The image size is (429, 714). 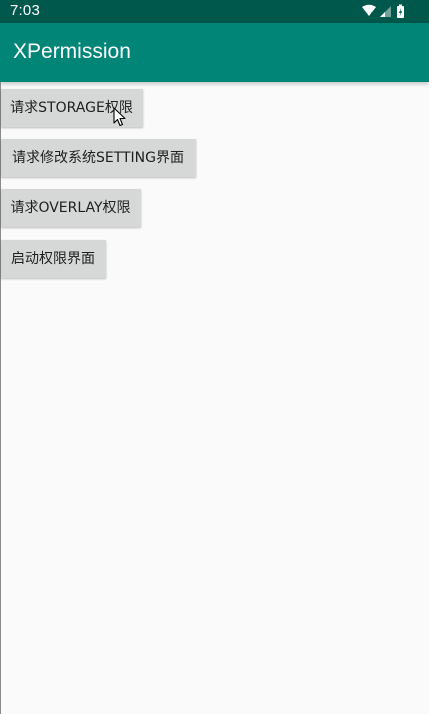 I want to click on app-bar: XPermission, so click(x=214, y=52).